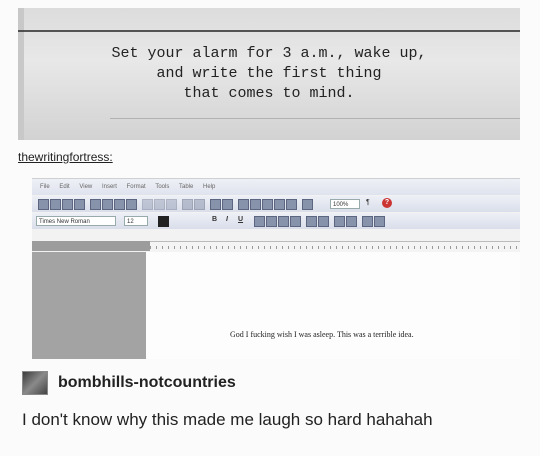  Describe the element at coordinates (271, 221) in the screenshot. I see `align-center-icon` at that location.